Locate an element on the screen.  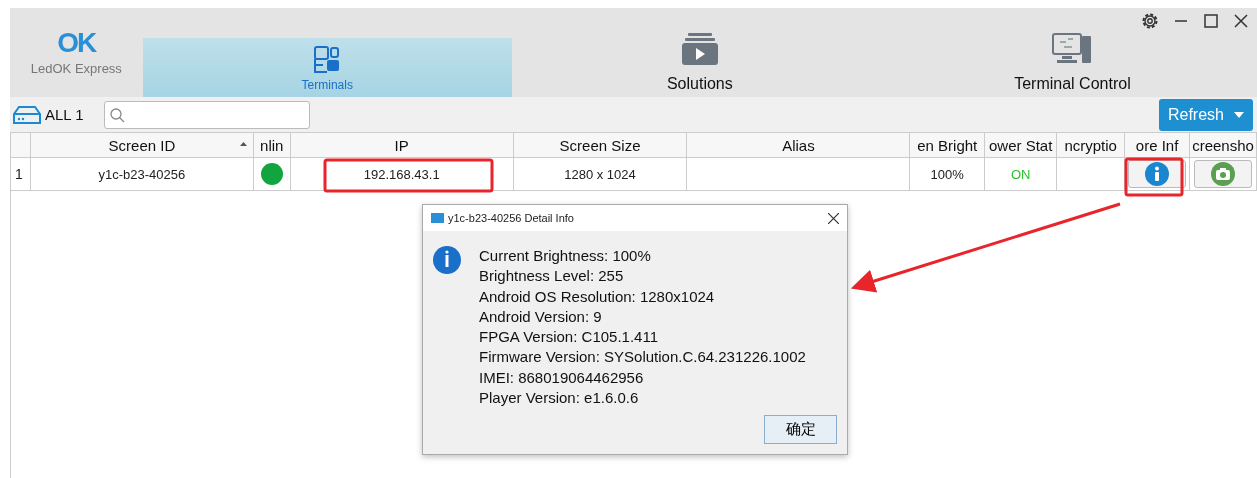
table-cell: 192.168.43.1 is located at coordinates (401, 174).